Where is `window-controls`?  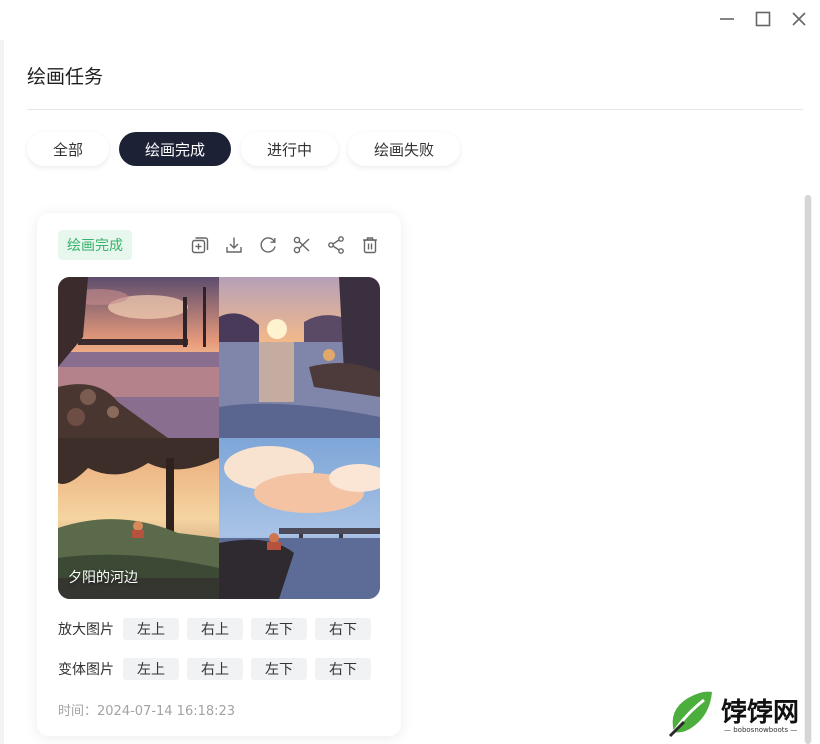
window-controls is located at coordinates (763, 19).